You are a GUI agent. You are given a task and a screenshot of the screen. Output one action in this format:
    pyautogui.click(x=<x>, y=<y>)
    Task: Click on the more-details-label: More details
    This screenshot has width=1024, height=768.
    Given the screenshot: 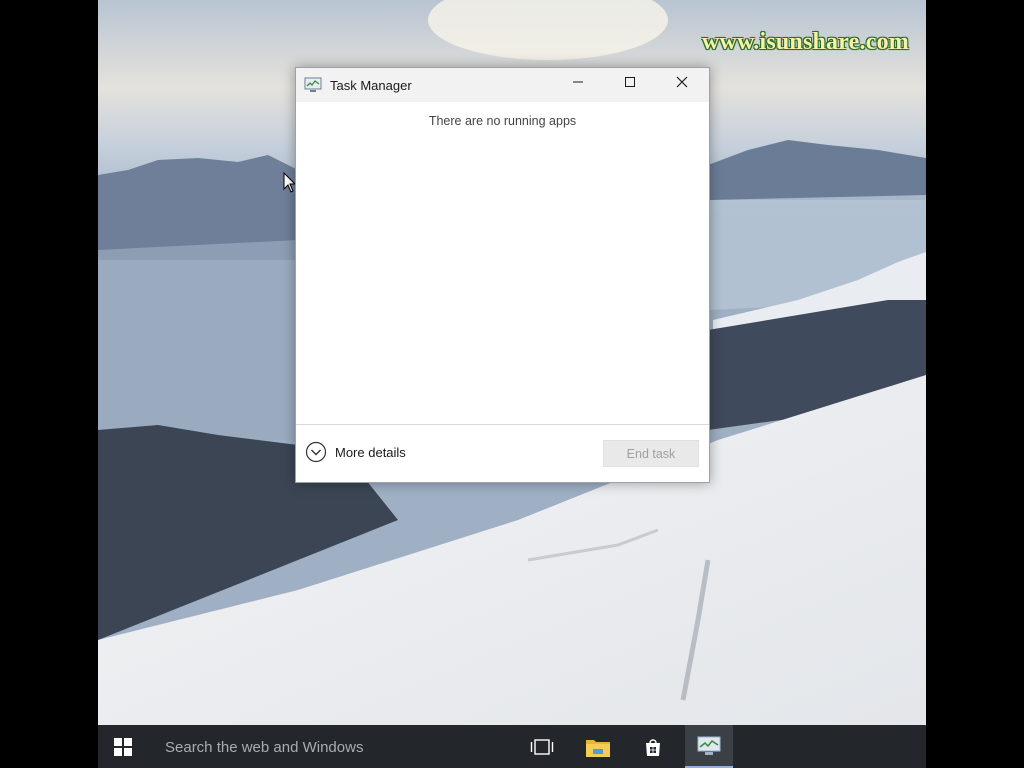 What is the action you would take?
    pyautogui.click(x=370, y=452)
    